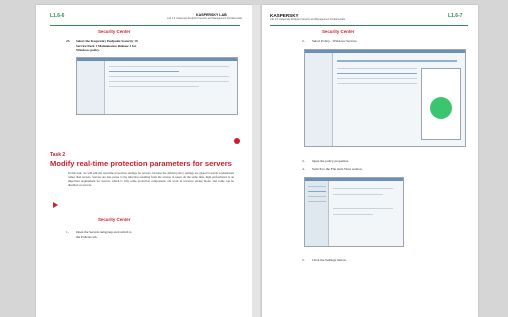 The height and width of the screenshot is (317, 508). What do you see at coordinates (329, 260) in the screenshot?
I see `step-text: Click the Settings button.` at bounding box center [329, 260].